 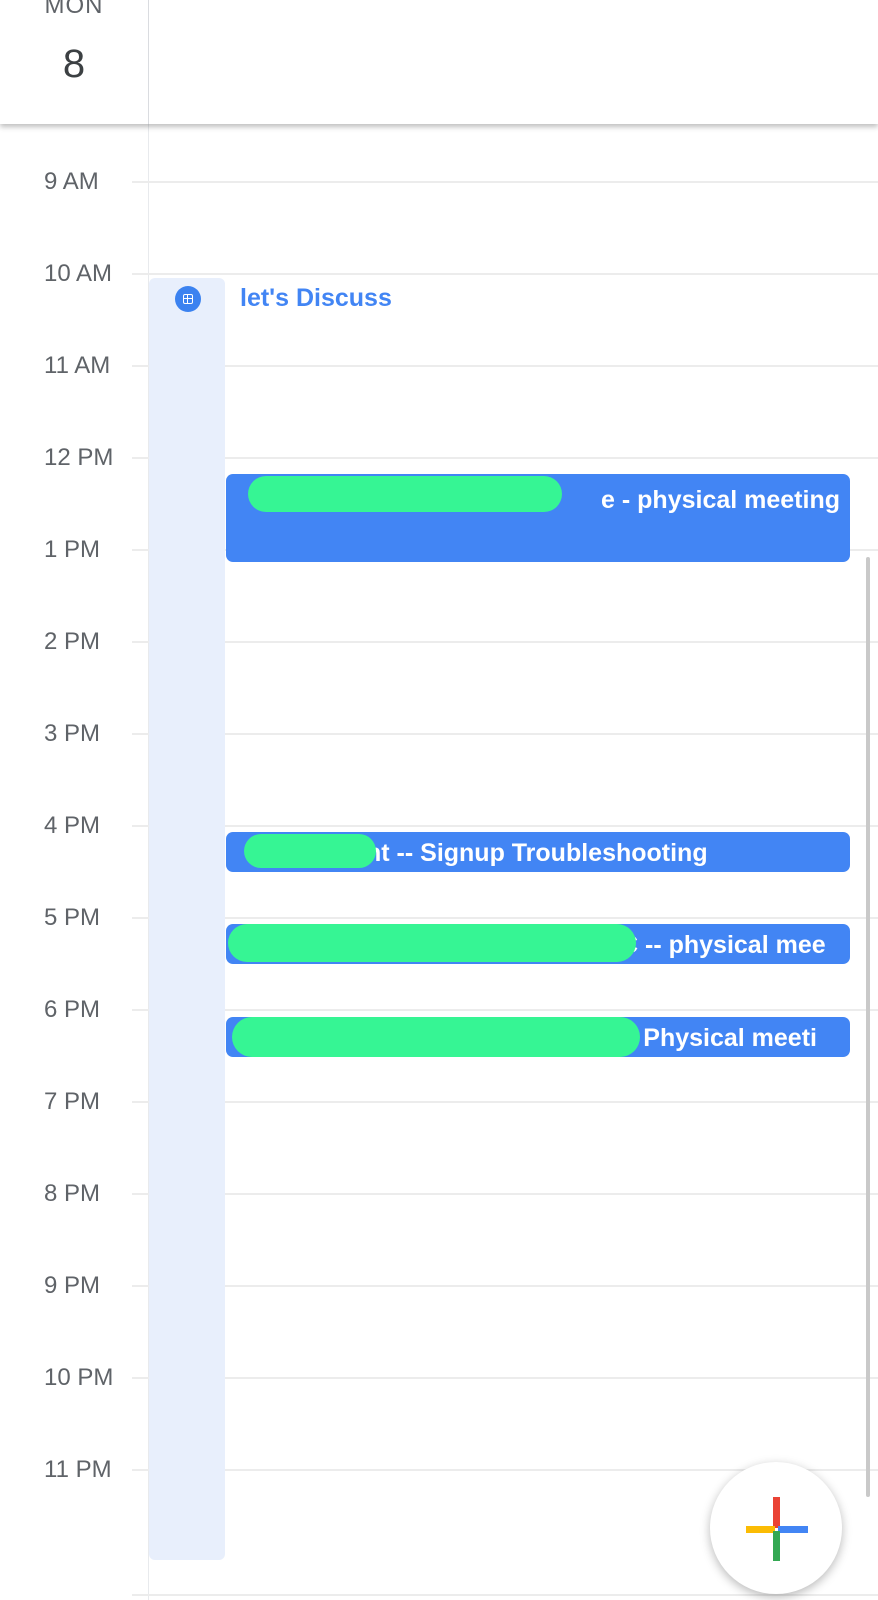 I want to click on event-title: nt -- Signup Troubleshooting, so click(x=537, y=853).